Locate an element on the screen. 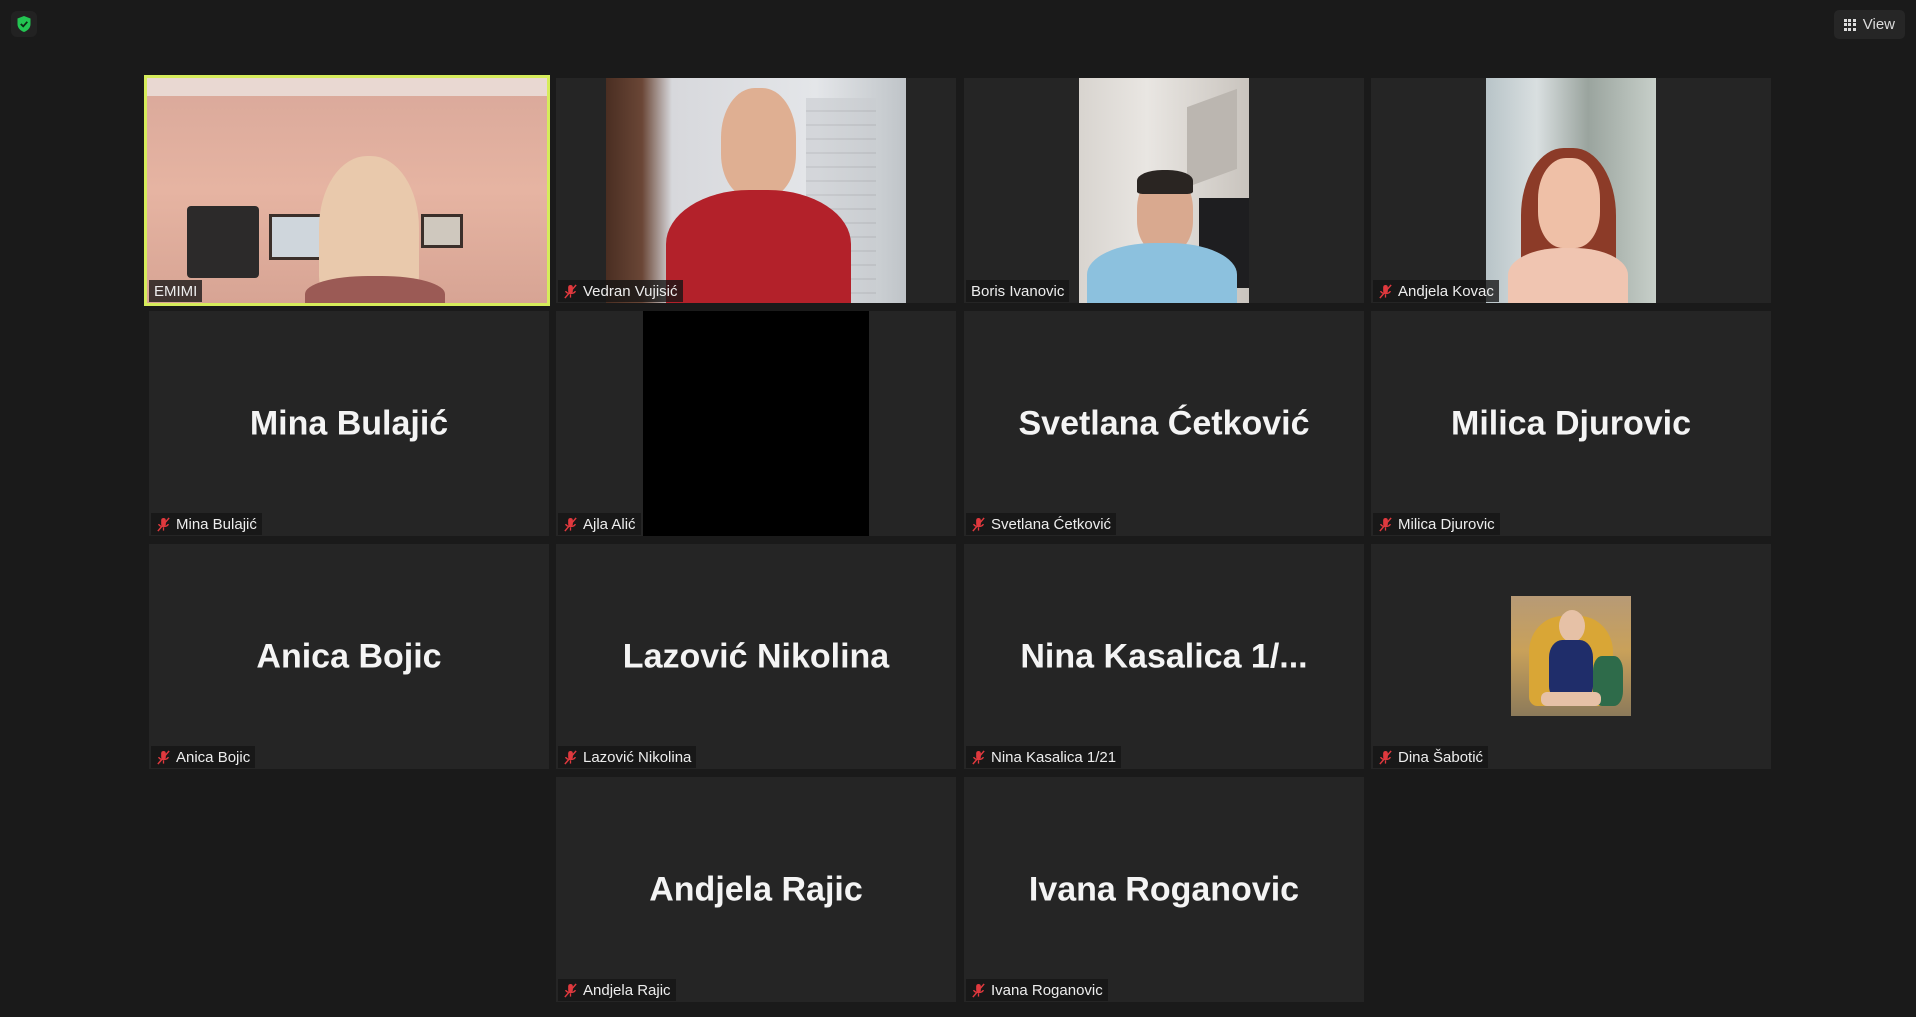 Image resolution: width=1916 pixels, height=1017 pixels. participant-name-tag: Svetlana Ćetković is located at coordinates (1041, 524).